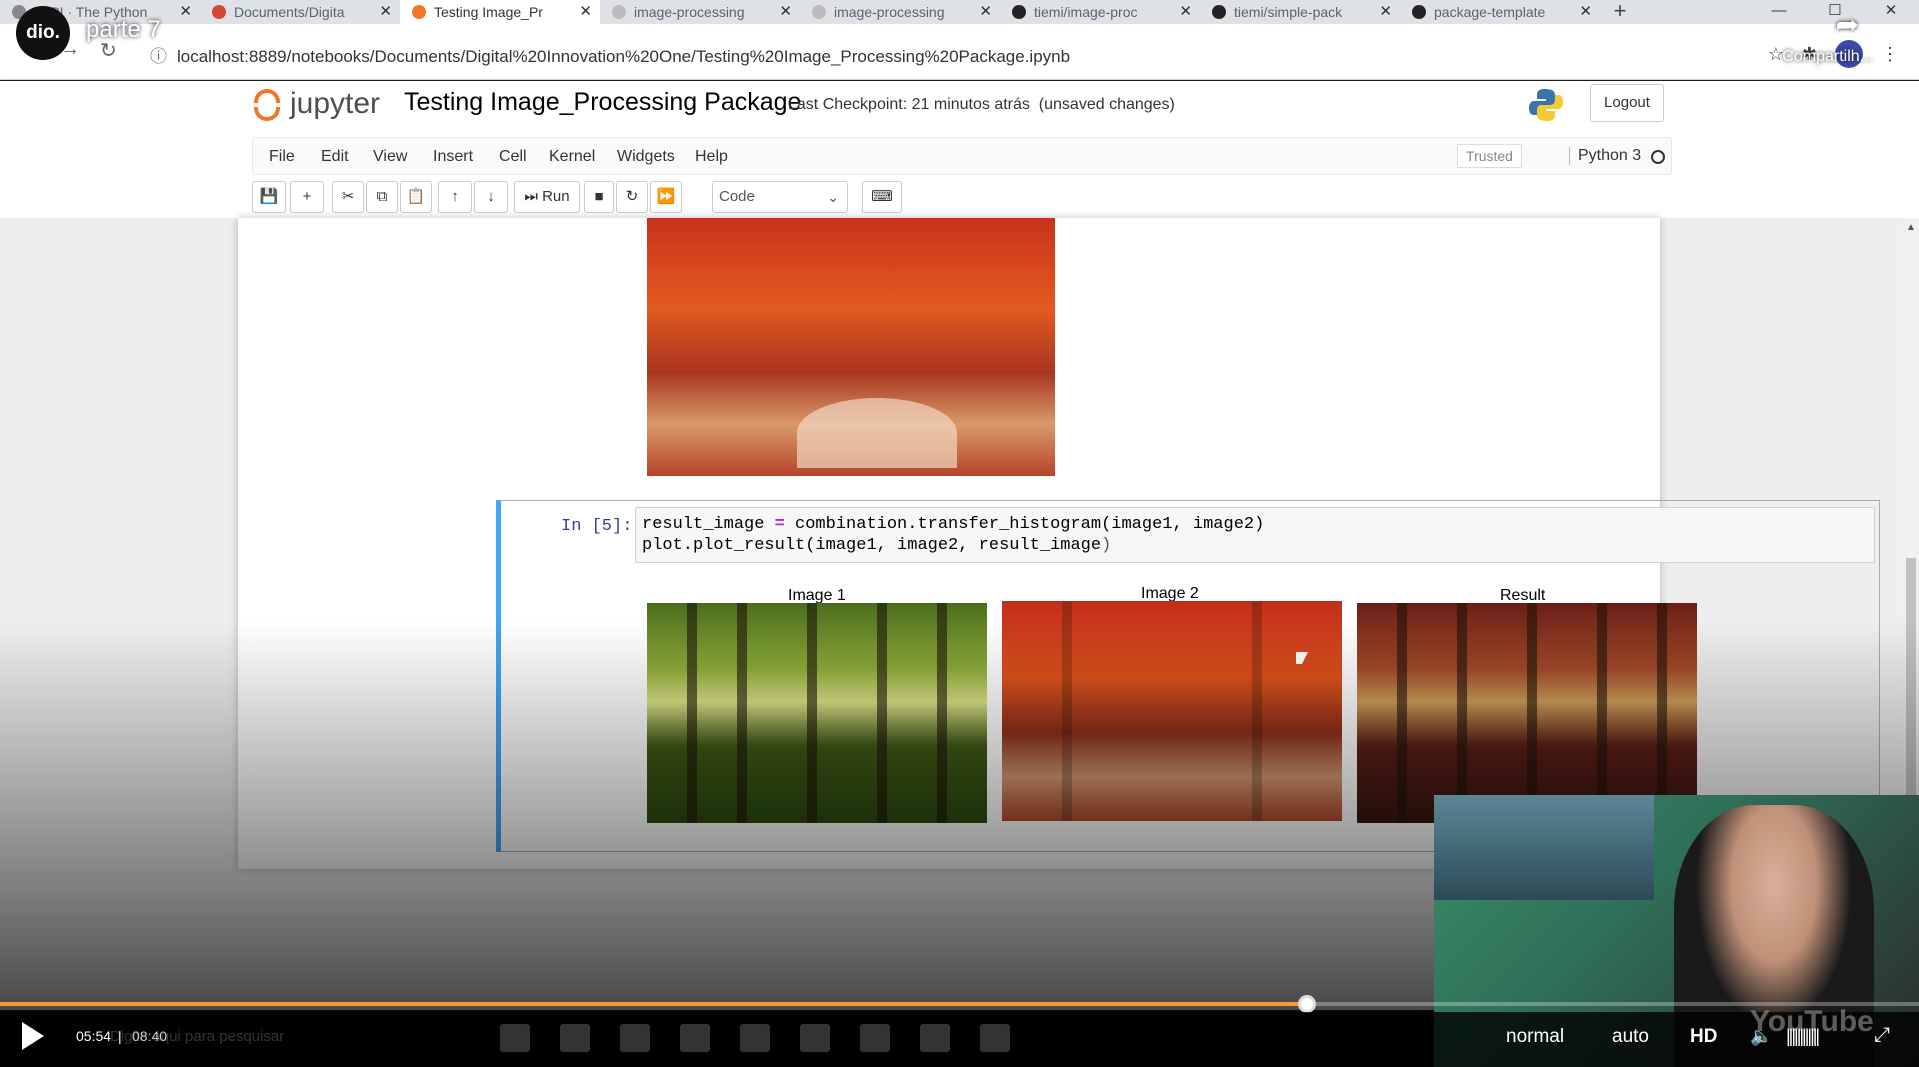 The image size is (1919, 1067). I want to click on menu-help: Help, so click(711, 157).